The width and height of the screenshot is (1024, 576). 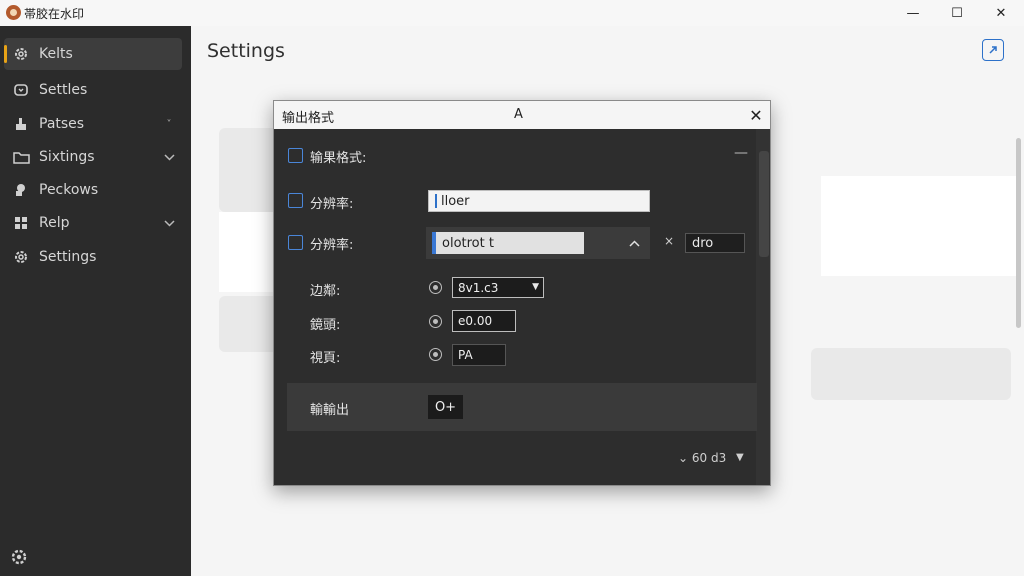 What do you see at coordinates (54, 14) in the screenshot?
I see `app-title: 帯胶在水印` at bounding box center [54, 14].